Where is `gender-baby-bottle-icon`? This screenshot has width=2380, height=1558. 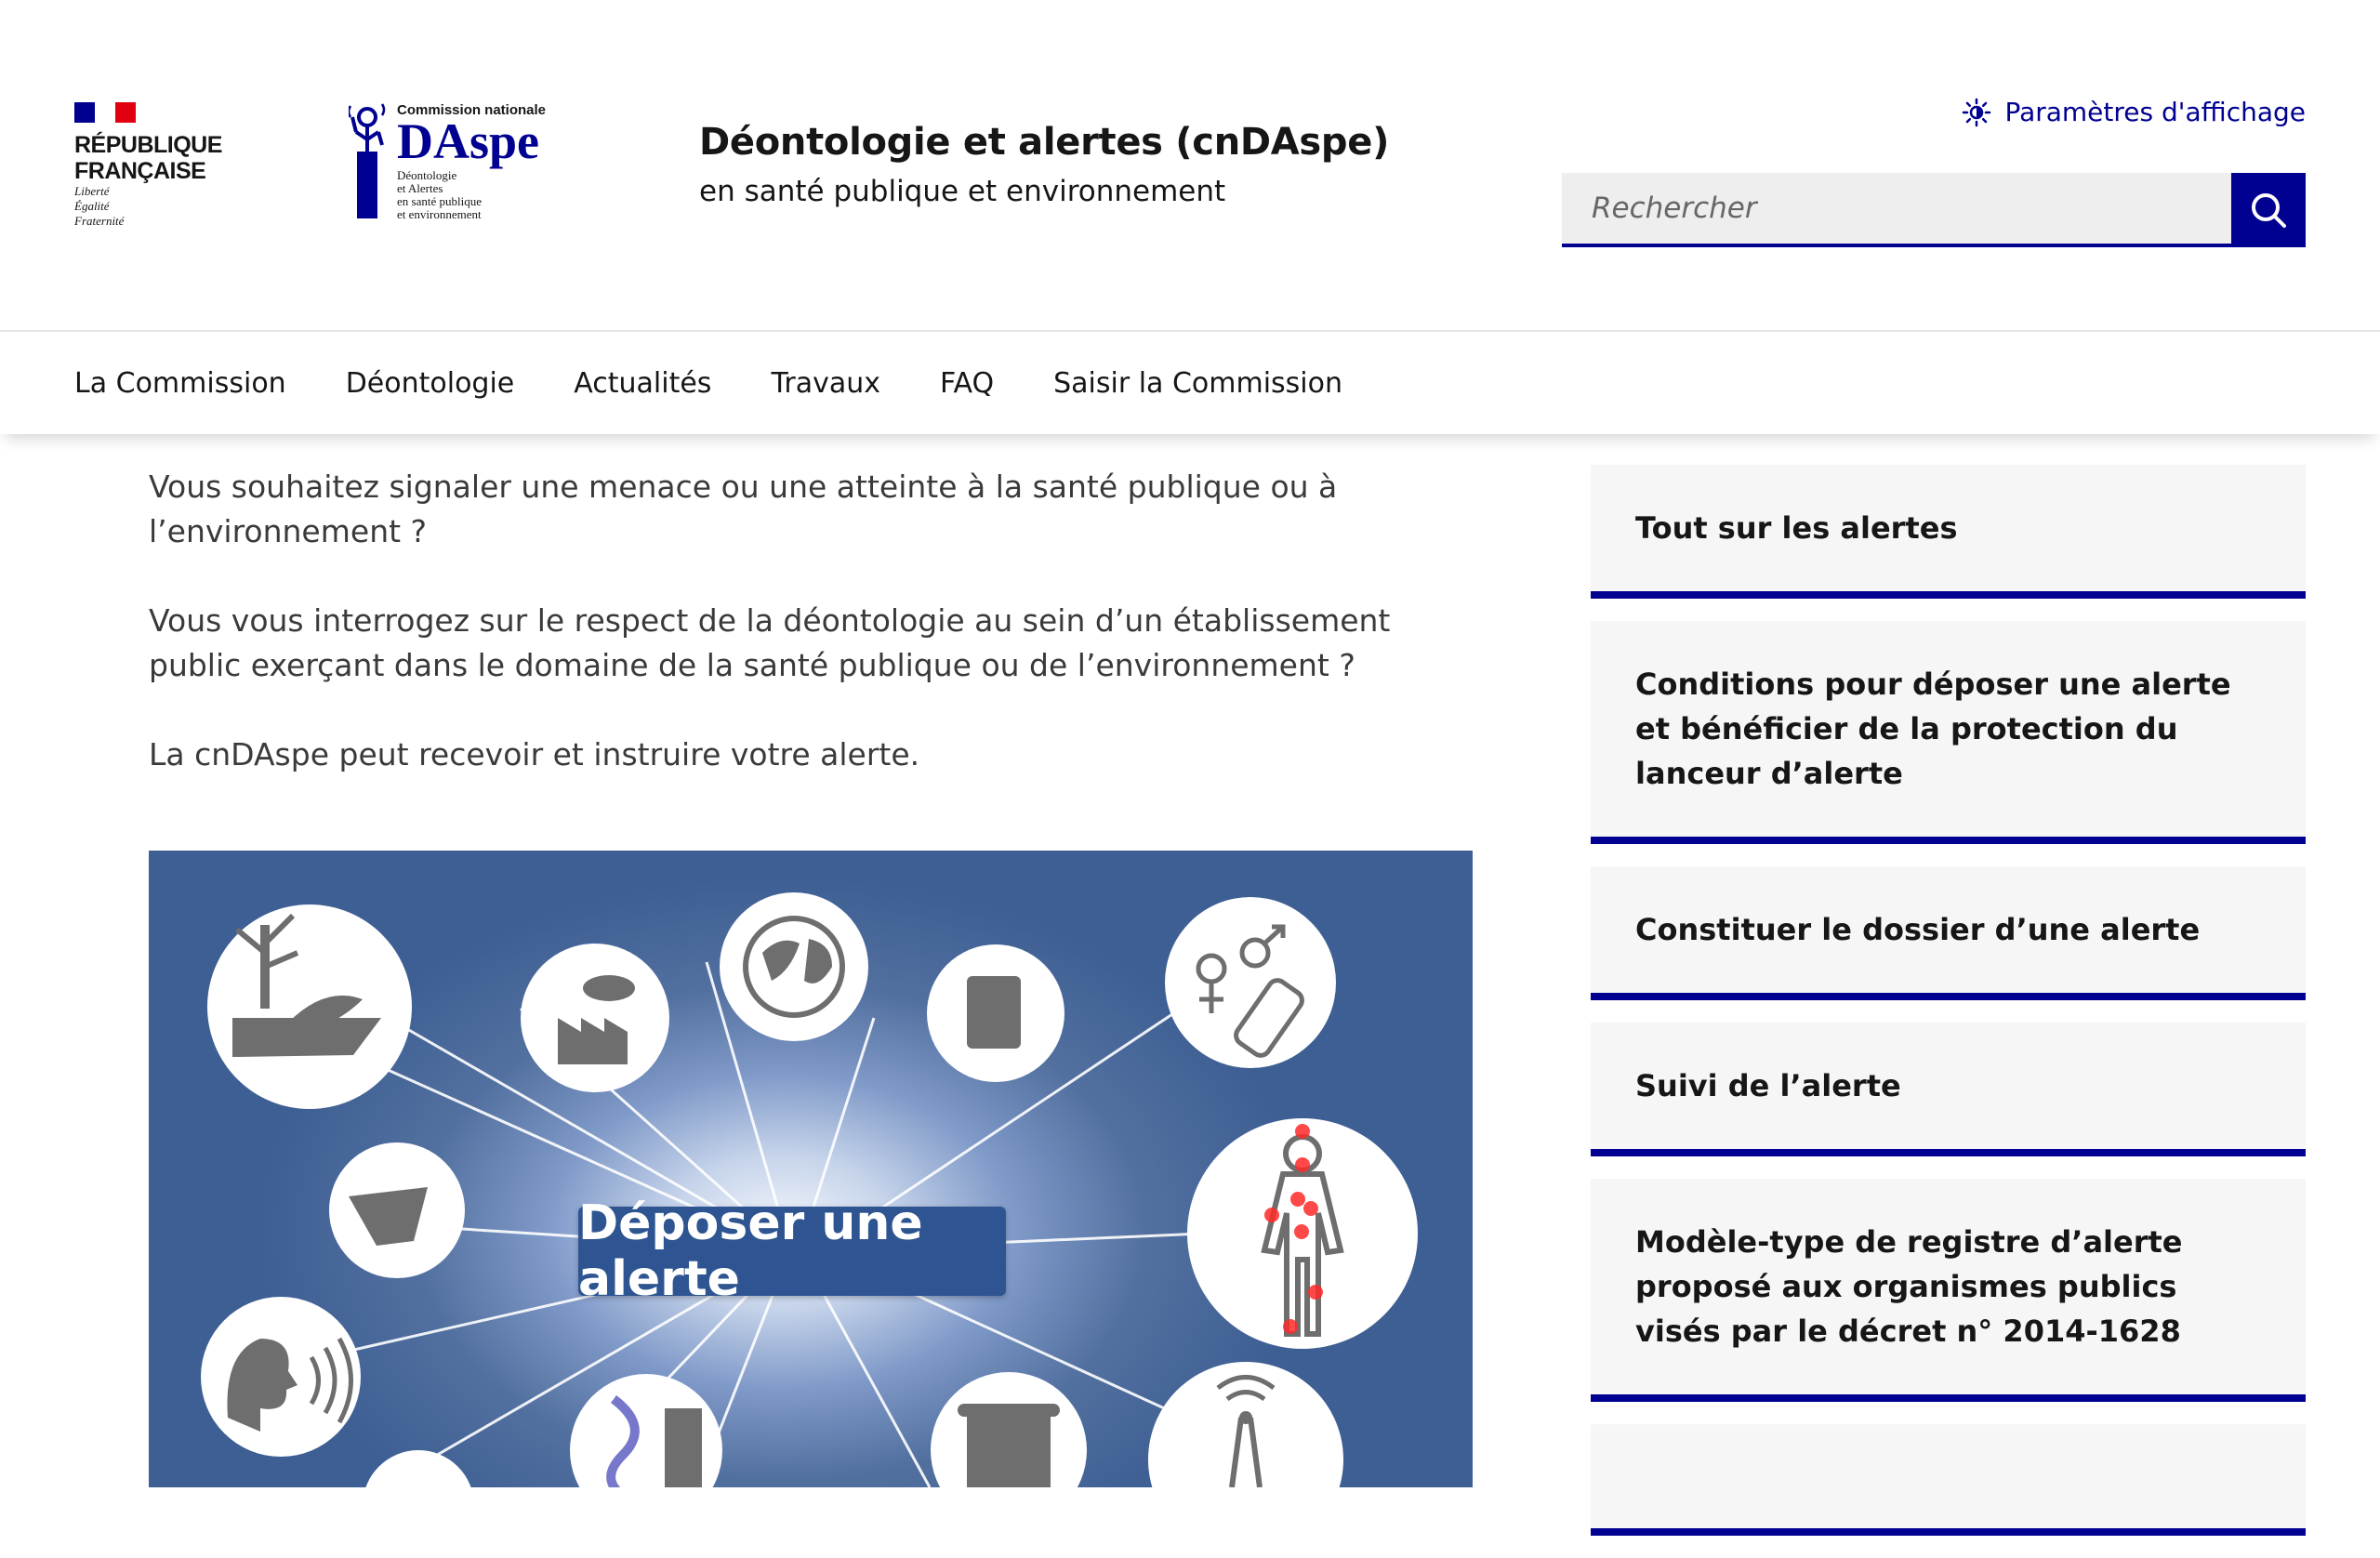 gender-baby-bottle-icon is located at coordinates (1250, 982).